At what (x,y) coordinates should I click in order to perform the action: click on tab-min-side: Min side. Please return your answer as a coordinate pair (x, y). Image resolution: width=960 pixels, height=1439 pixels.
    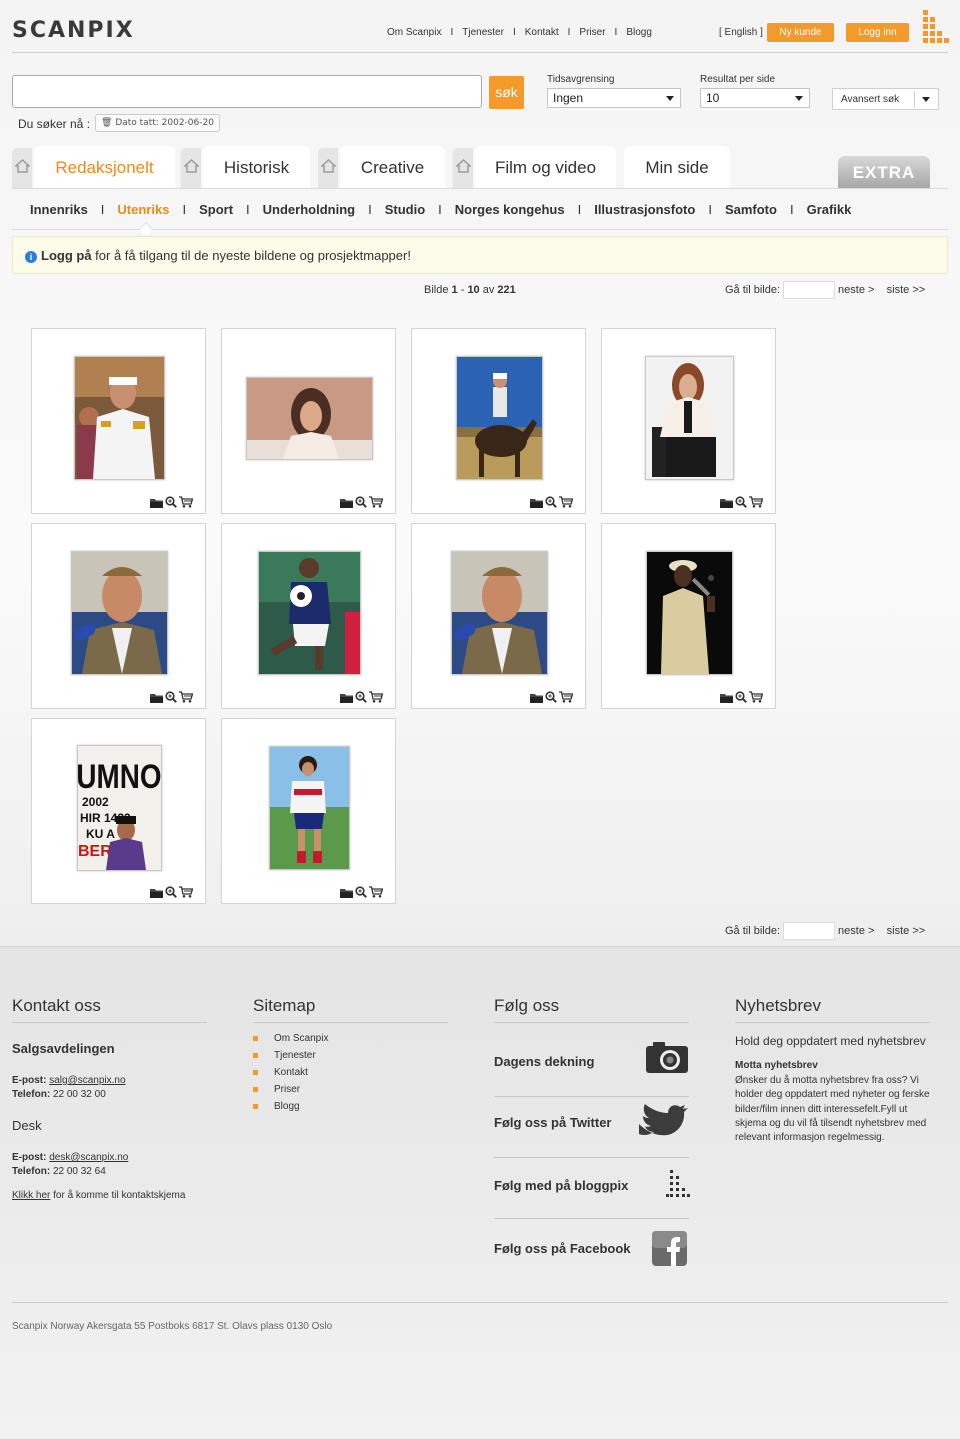
    Looking at the image, I should click on (677, 167).